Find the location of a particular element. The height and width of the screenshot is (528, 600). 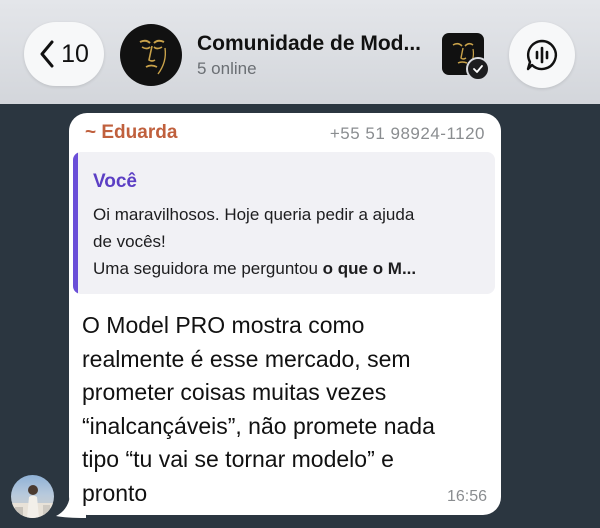

voice-chat-button is located at coordinates (542, 55).